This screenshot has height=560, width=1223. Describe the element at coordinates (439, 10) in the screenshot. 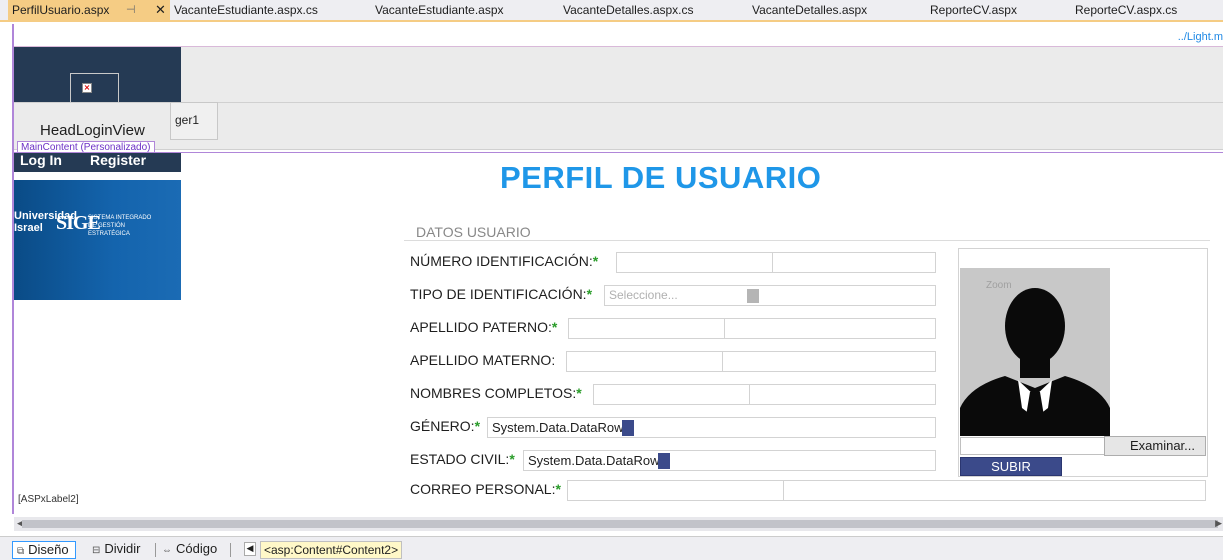

I see `tab-vacanteestudiante-aspx: VacanteEstudiante.aspx` at that location.